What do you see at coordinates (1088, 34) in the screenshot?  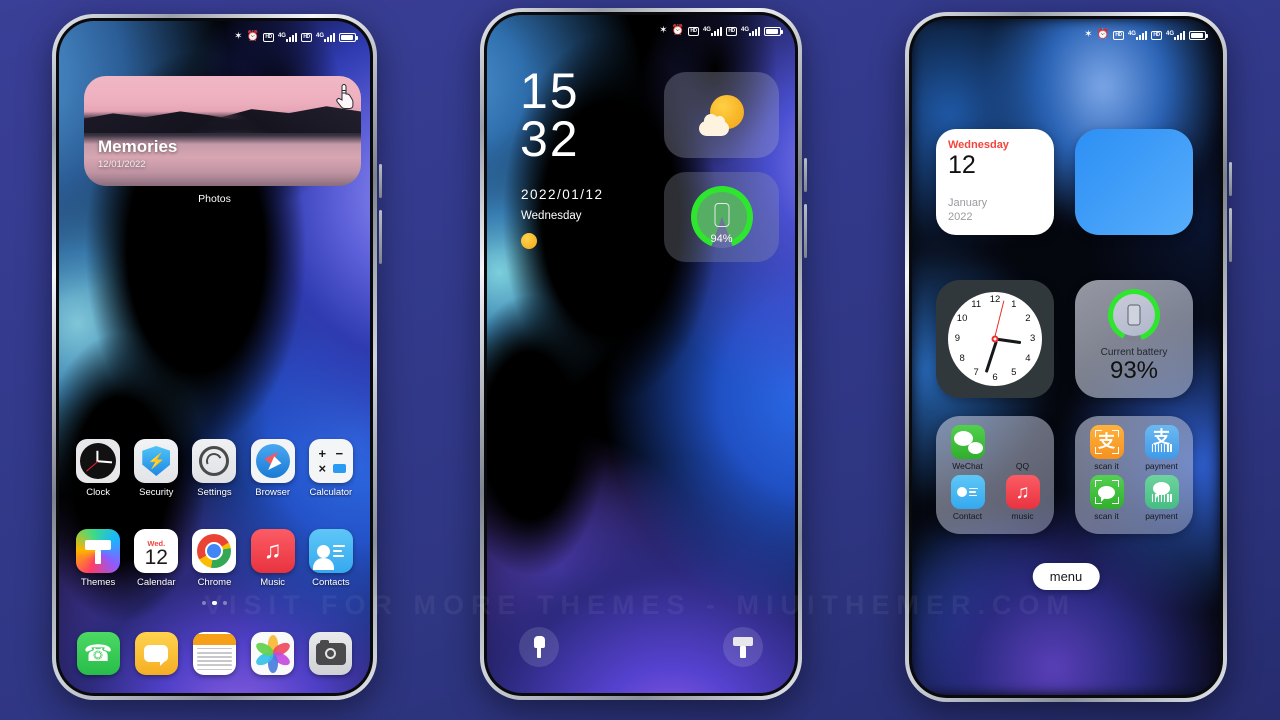 I see `bluetooth-icon: ✶` at bounding box center [1088, 34].